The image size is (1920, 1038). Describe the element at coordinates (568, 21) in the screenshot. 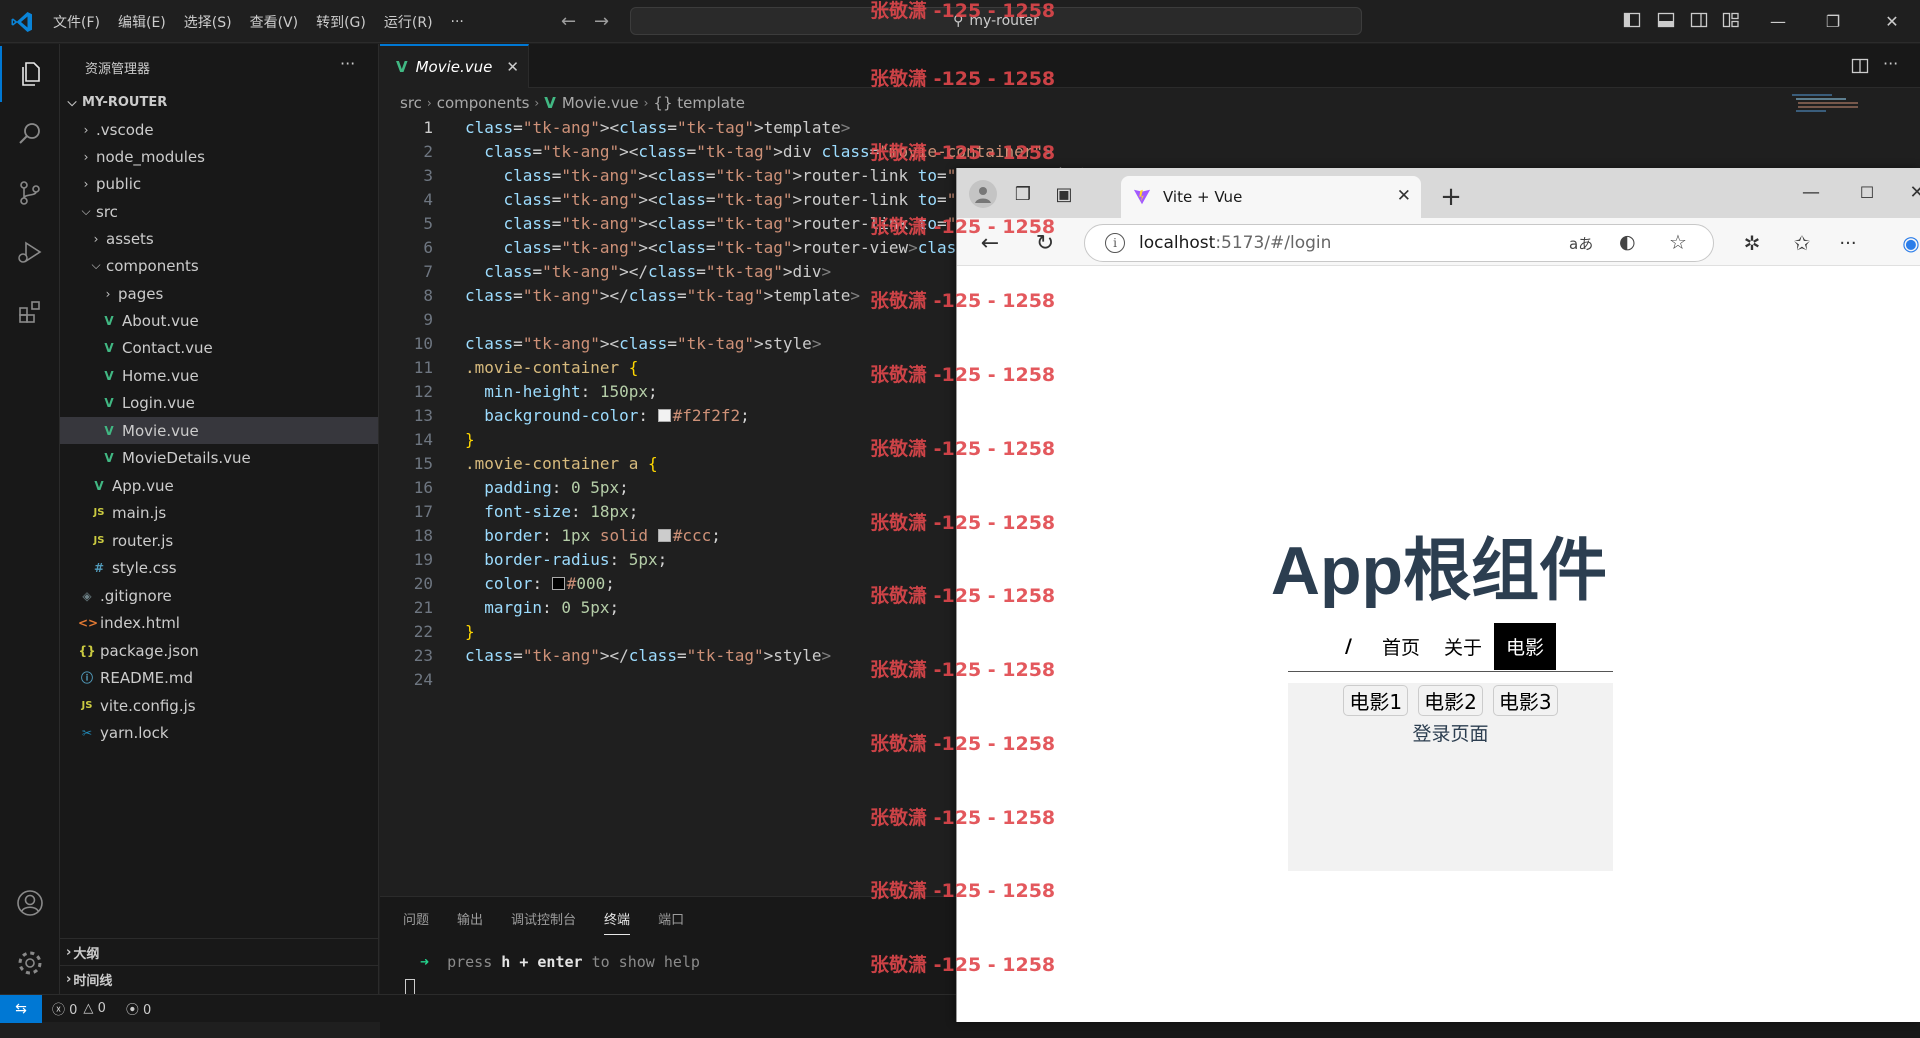

I see `back-arrow-icon: ←` at that location.